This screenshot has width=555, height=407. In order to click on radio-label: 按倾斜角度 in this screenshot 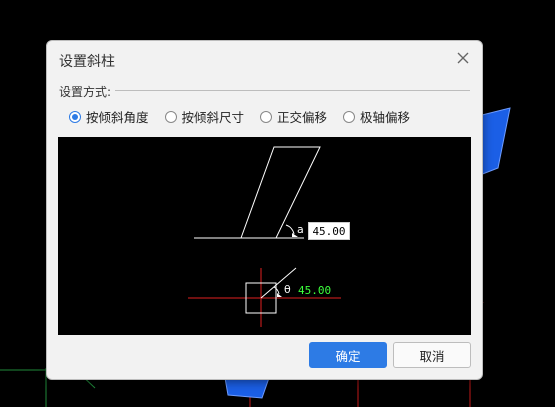, I will do `click(117, 117)`.